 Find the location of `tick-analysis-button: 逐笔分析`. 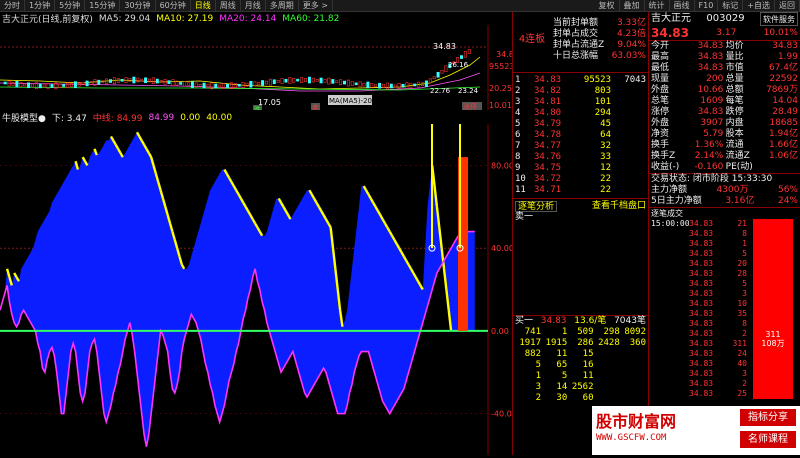

tick-analysis-button: 逐笔分析 is located at coordinates (536, 206).